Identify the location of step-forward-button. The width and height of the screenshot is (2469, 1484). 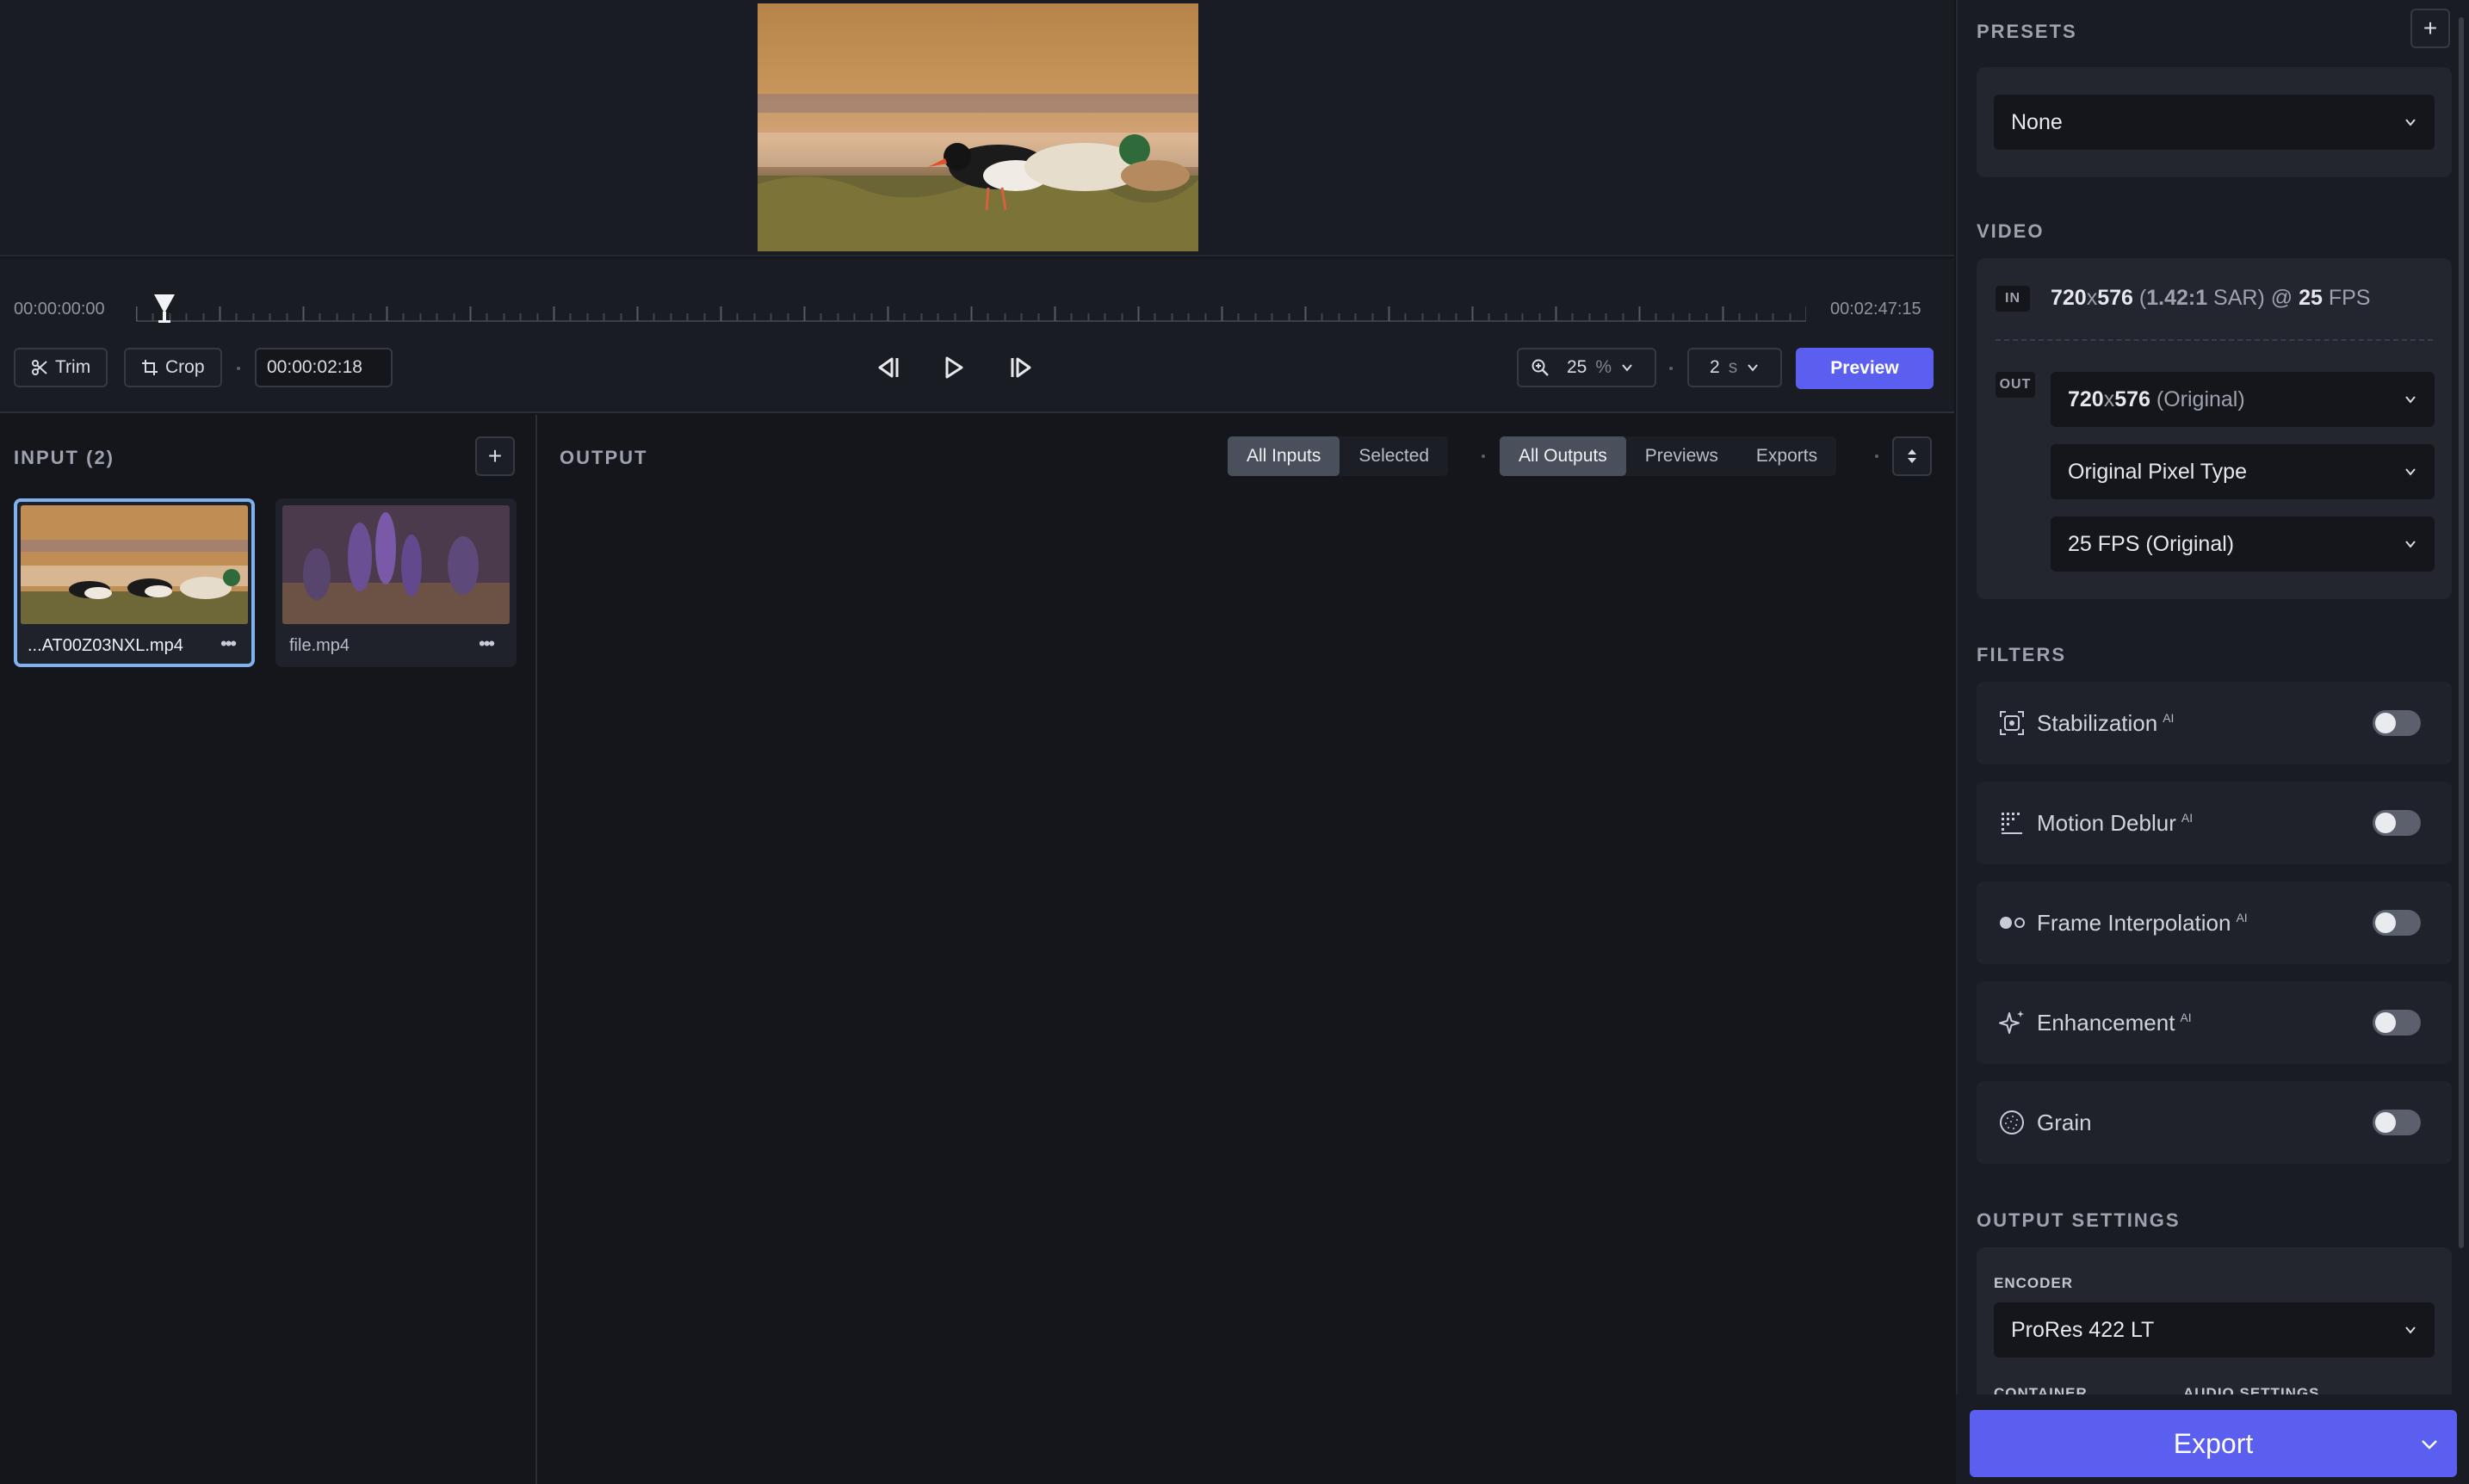
(1022, 367).